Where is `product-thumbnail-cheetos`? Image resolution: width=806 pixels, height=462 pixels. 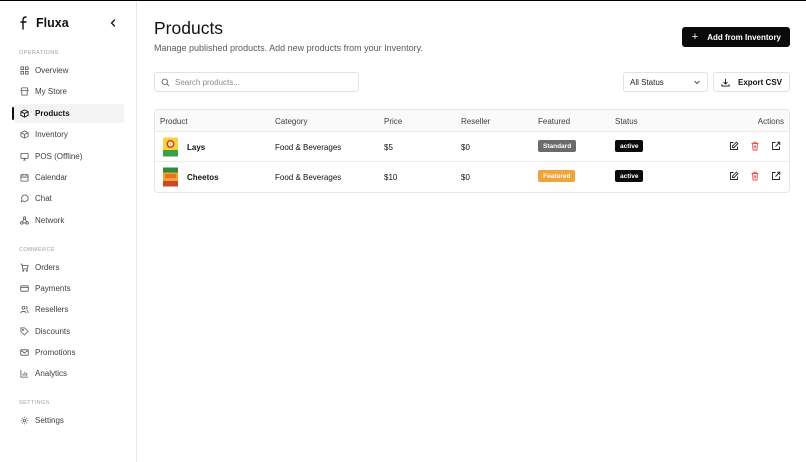
product-thumbnail-cheetos is located at coordinates (170, 177).